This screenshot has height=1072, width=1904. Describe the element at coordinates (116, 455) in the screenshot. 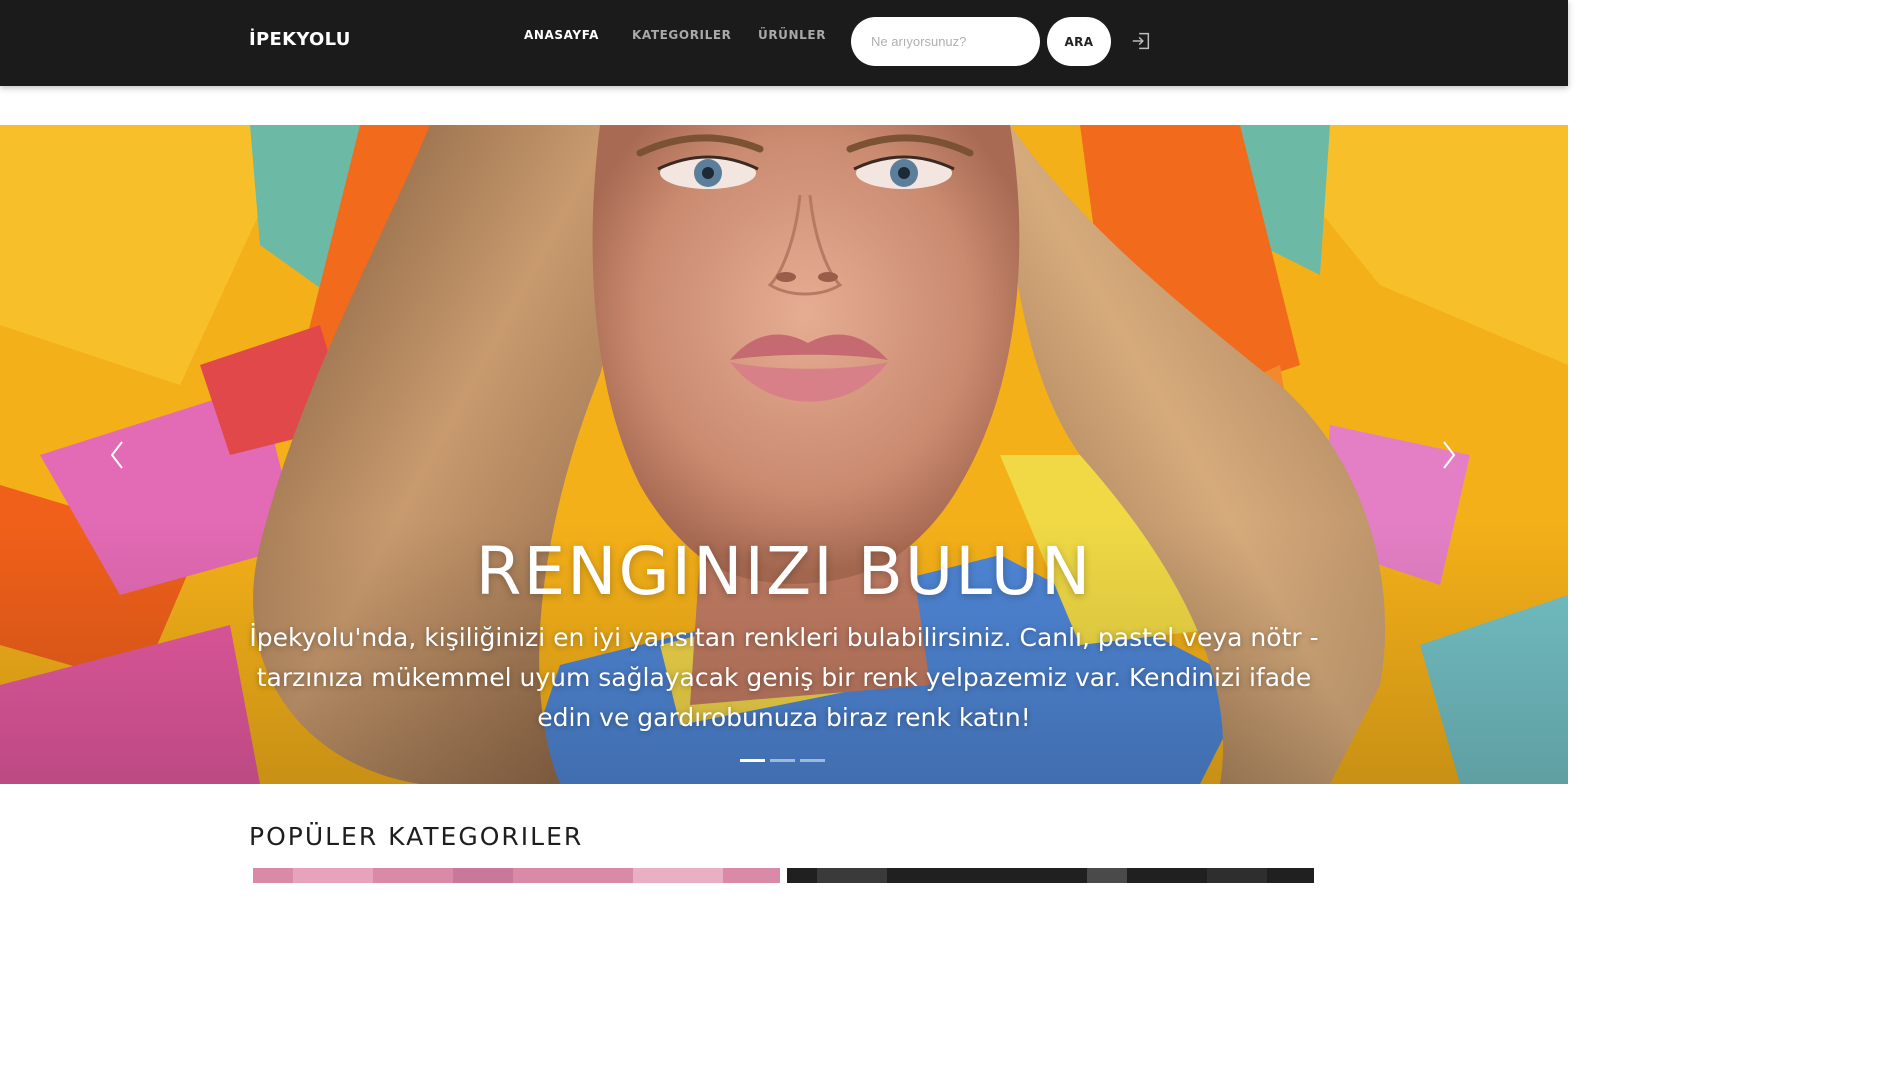

I see `chevron-left-icon` at that location.